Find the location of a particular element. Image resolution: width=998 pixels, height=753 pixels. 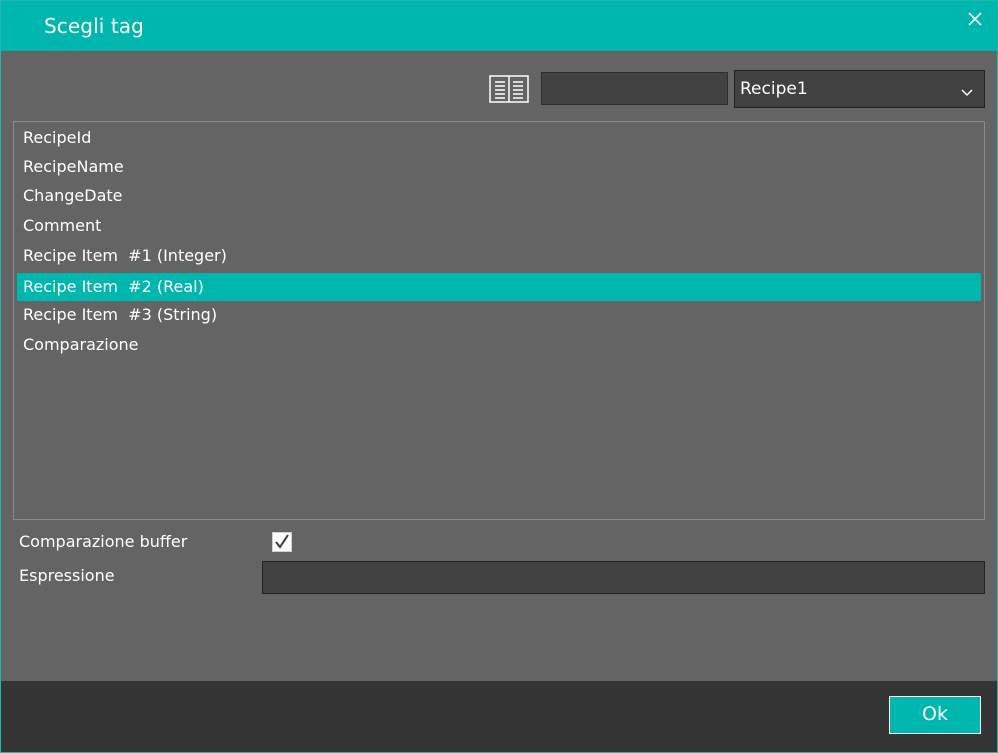

dialog-title: Scegli tag is located at coordinates (94, 26).